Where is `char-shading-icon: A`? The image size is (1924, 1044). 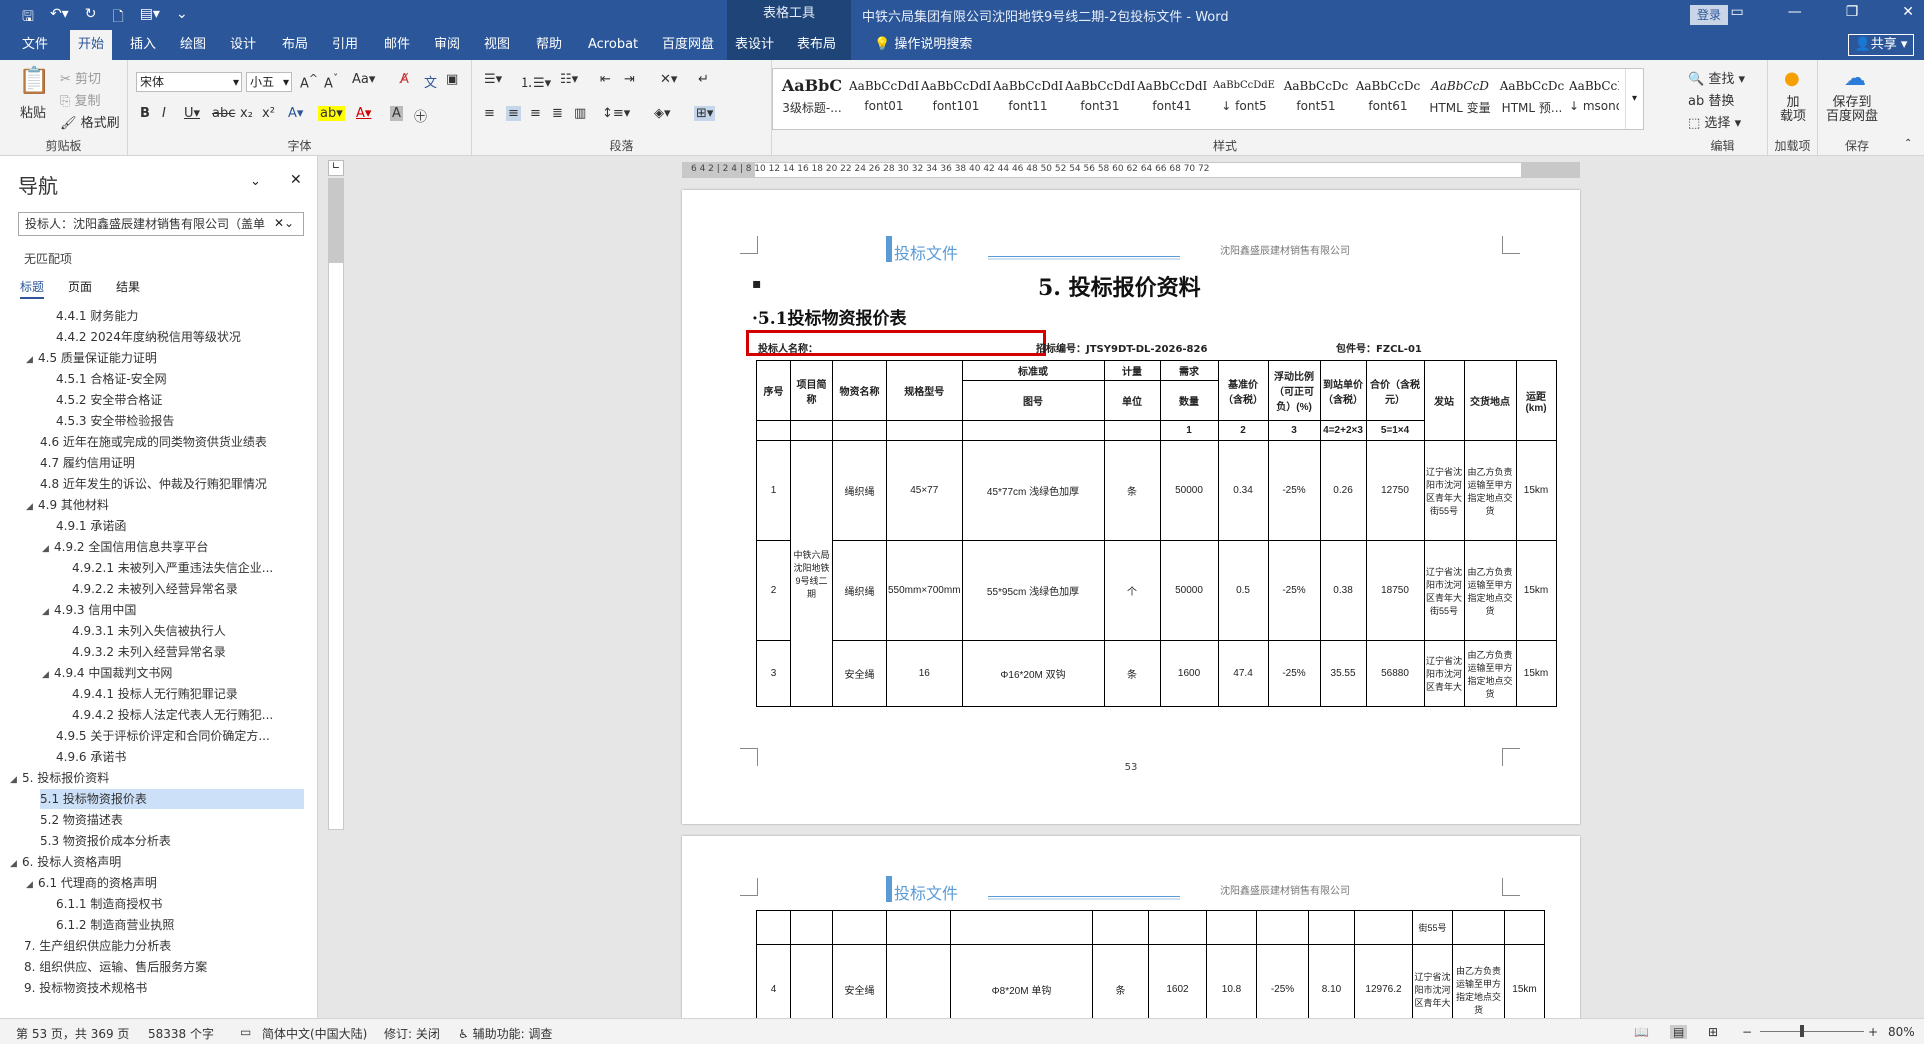 char-shading-icon: A is located at coordinates (396, 113).